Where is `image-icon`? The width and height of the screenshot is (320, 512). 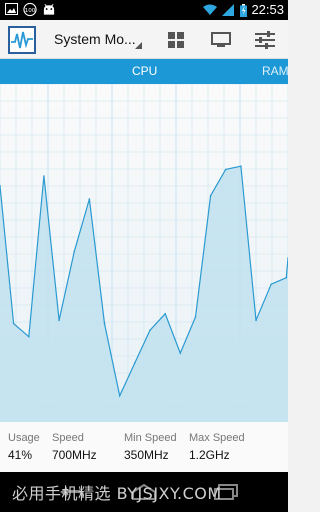
image-icon is located at coordinates (11, 9).